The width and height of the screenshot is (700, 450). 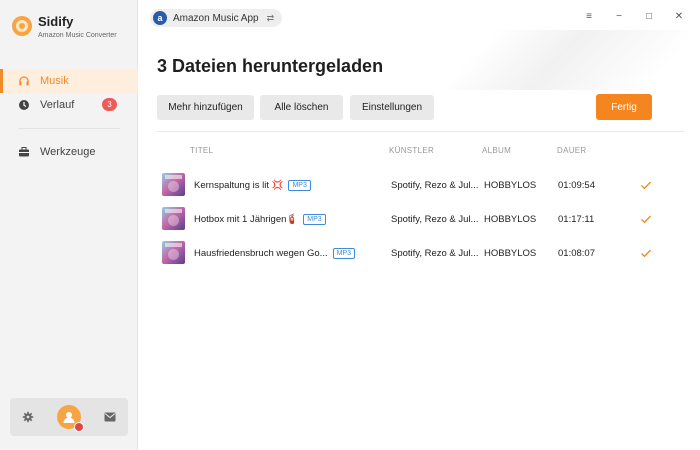 I want to click on account-status-icon, so click(x=78, y=427).